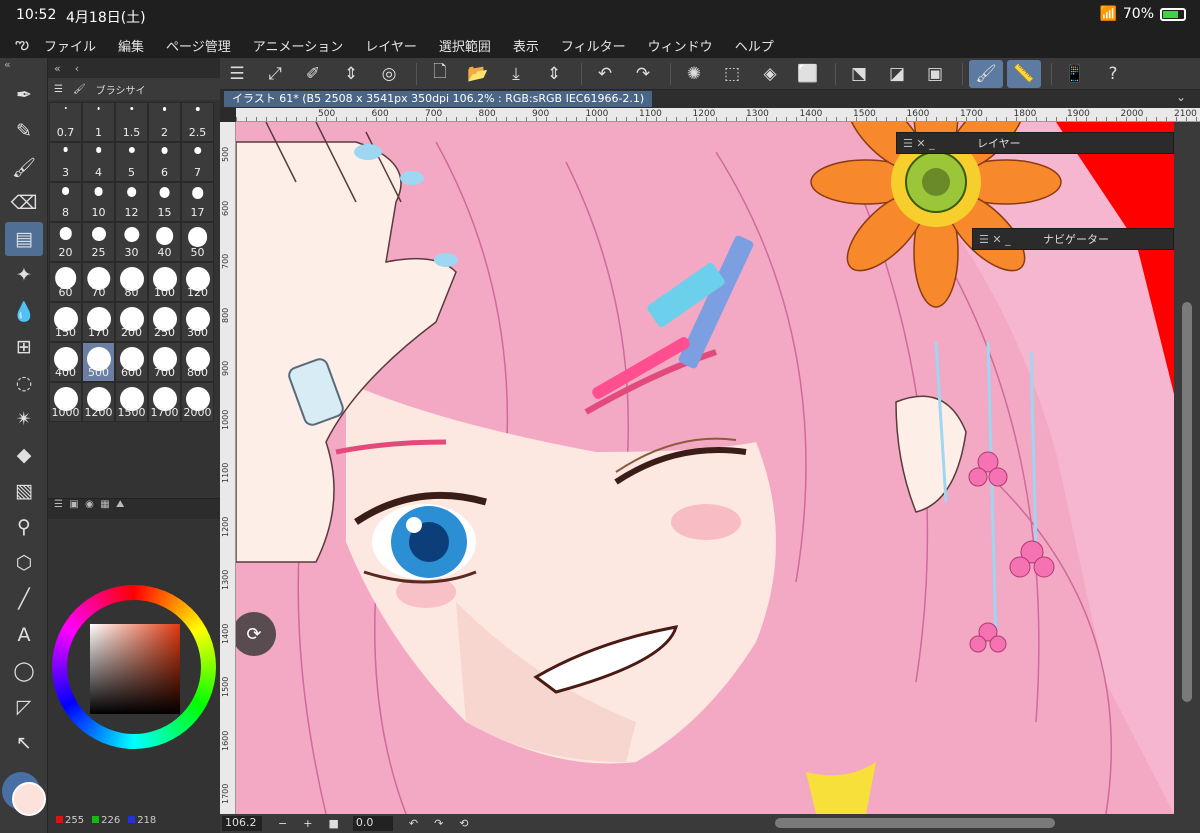 The image size is (1200, 833). I want to click on brush-size-cell: 800, so click(197, 362).